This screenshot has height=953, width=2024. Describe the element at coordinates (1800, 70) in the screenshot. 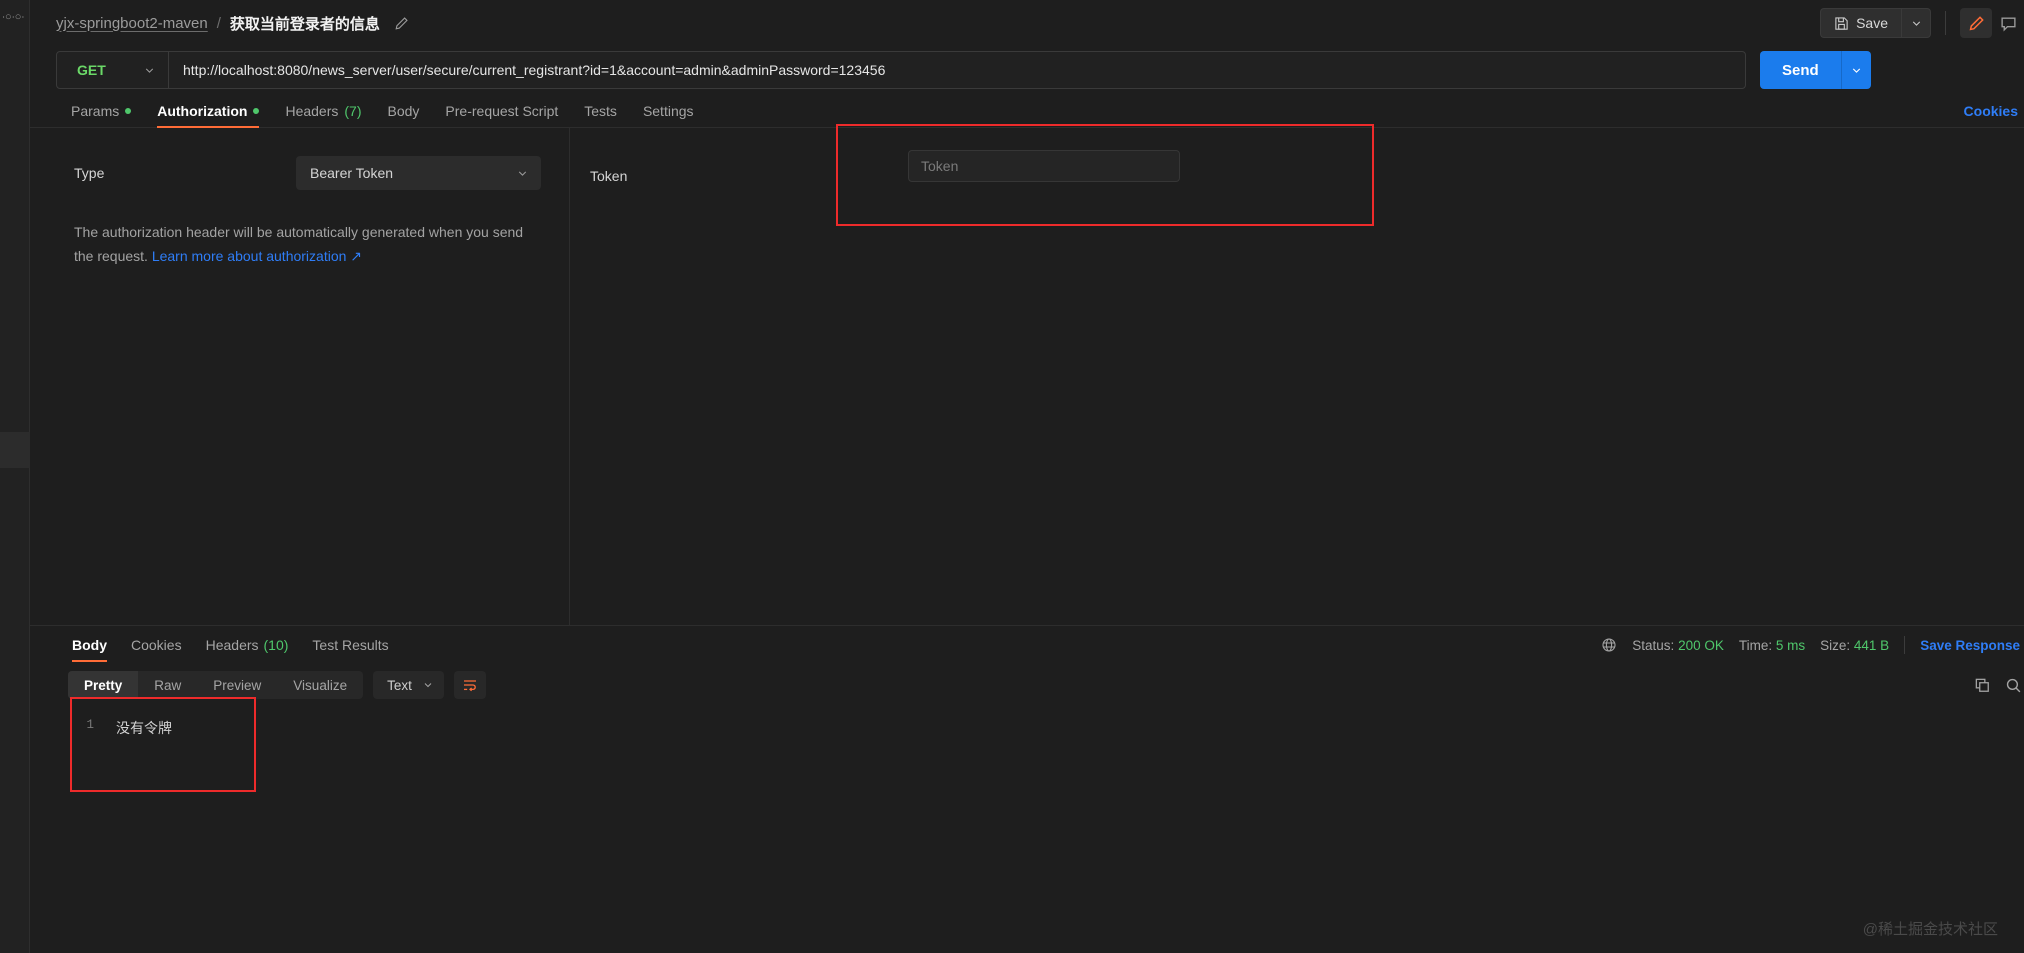

I see `send-button: Send` at that location.